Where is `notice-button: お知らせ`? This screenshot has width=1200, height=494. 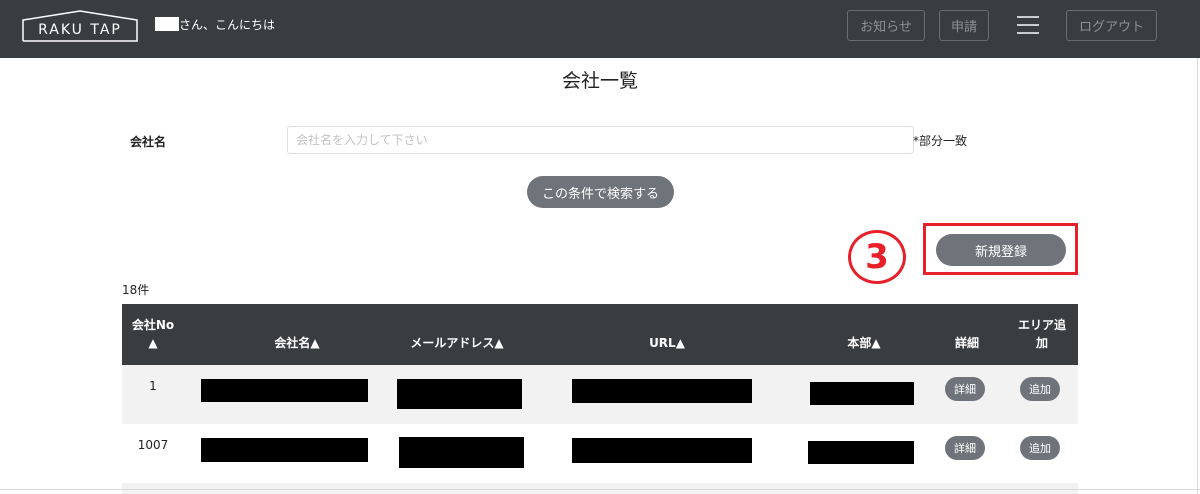 notice-button: お知らせ is located at coordinates (886, 25).